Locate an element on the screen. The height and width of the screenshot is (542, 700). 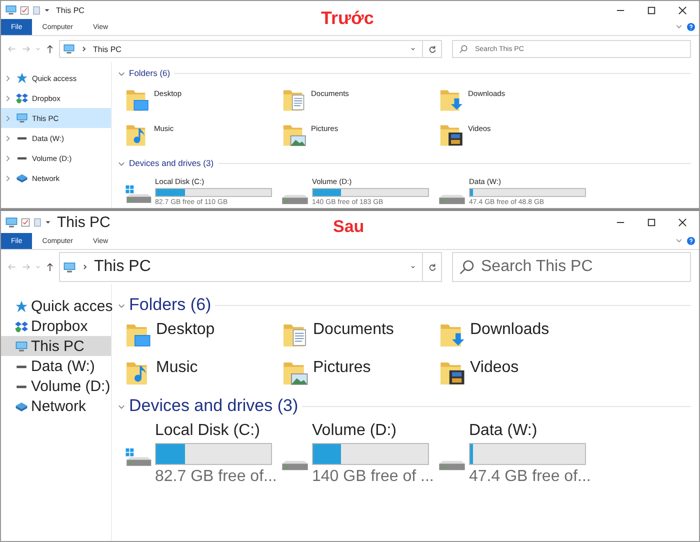
annotation-label: Sau is located at coordinates (348, 227).